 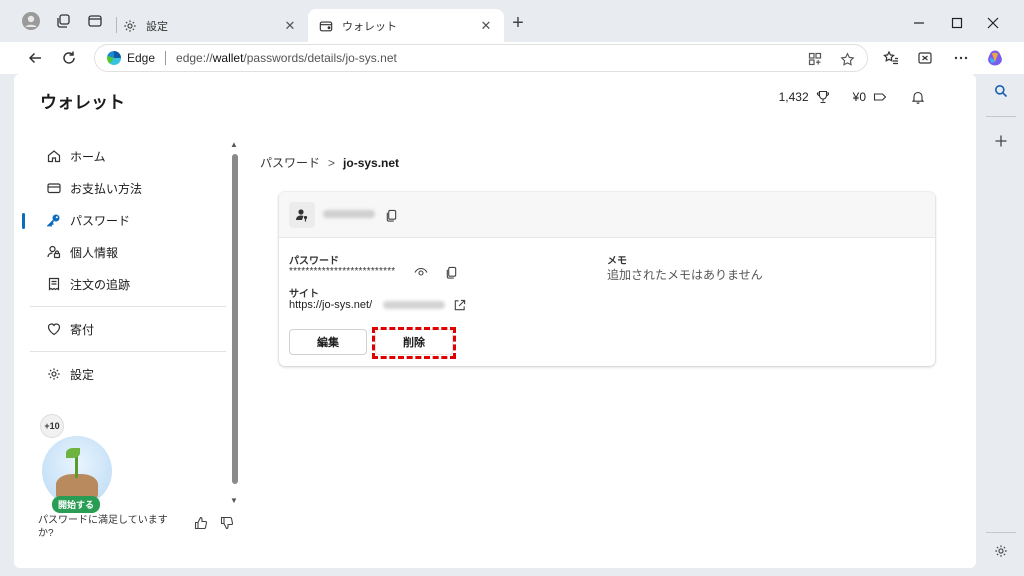 What do you see at coordinates (320, 58) in the screenshot?
I see `url-path: /passwords/details/jo-sys.net` at bounding box center [320, 58].